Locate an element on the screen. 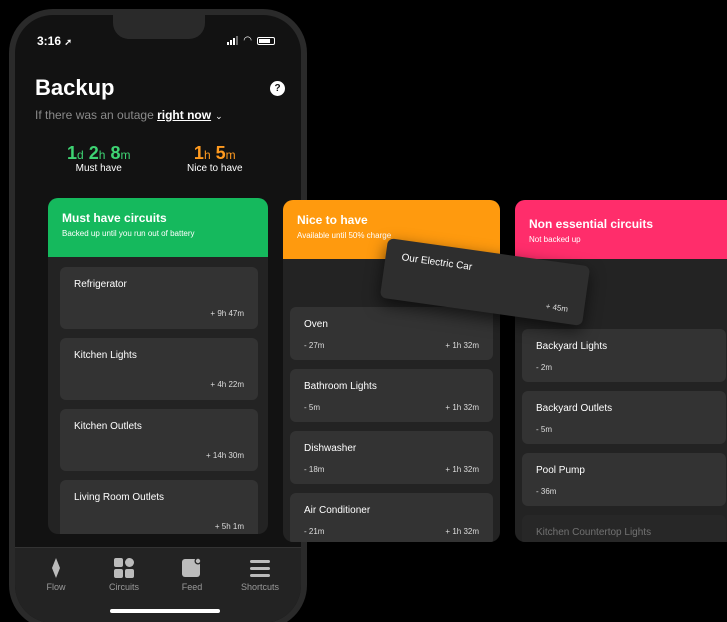  stat-nice-to-have: 1h 5m Nice to have is located at coordinates (215, 158).